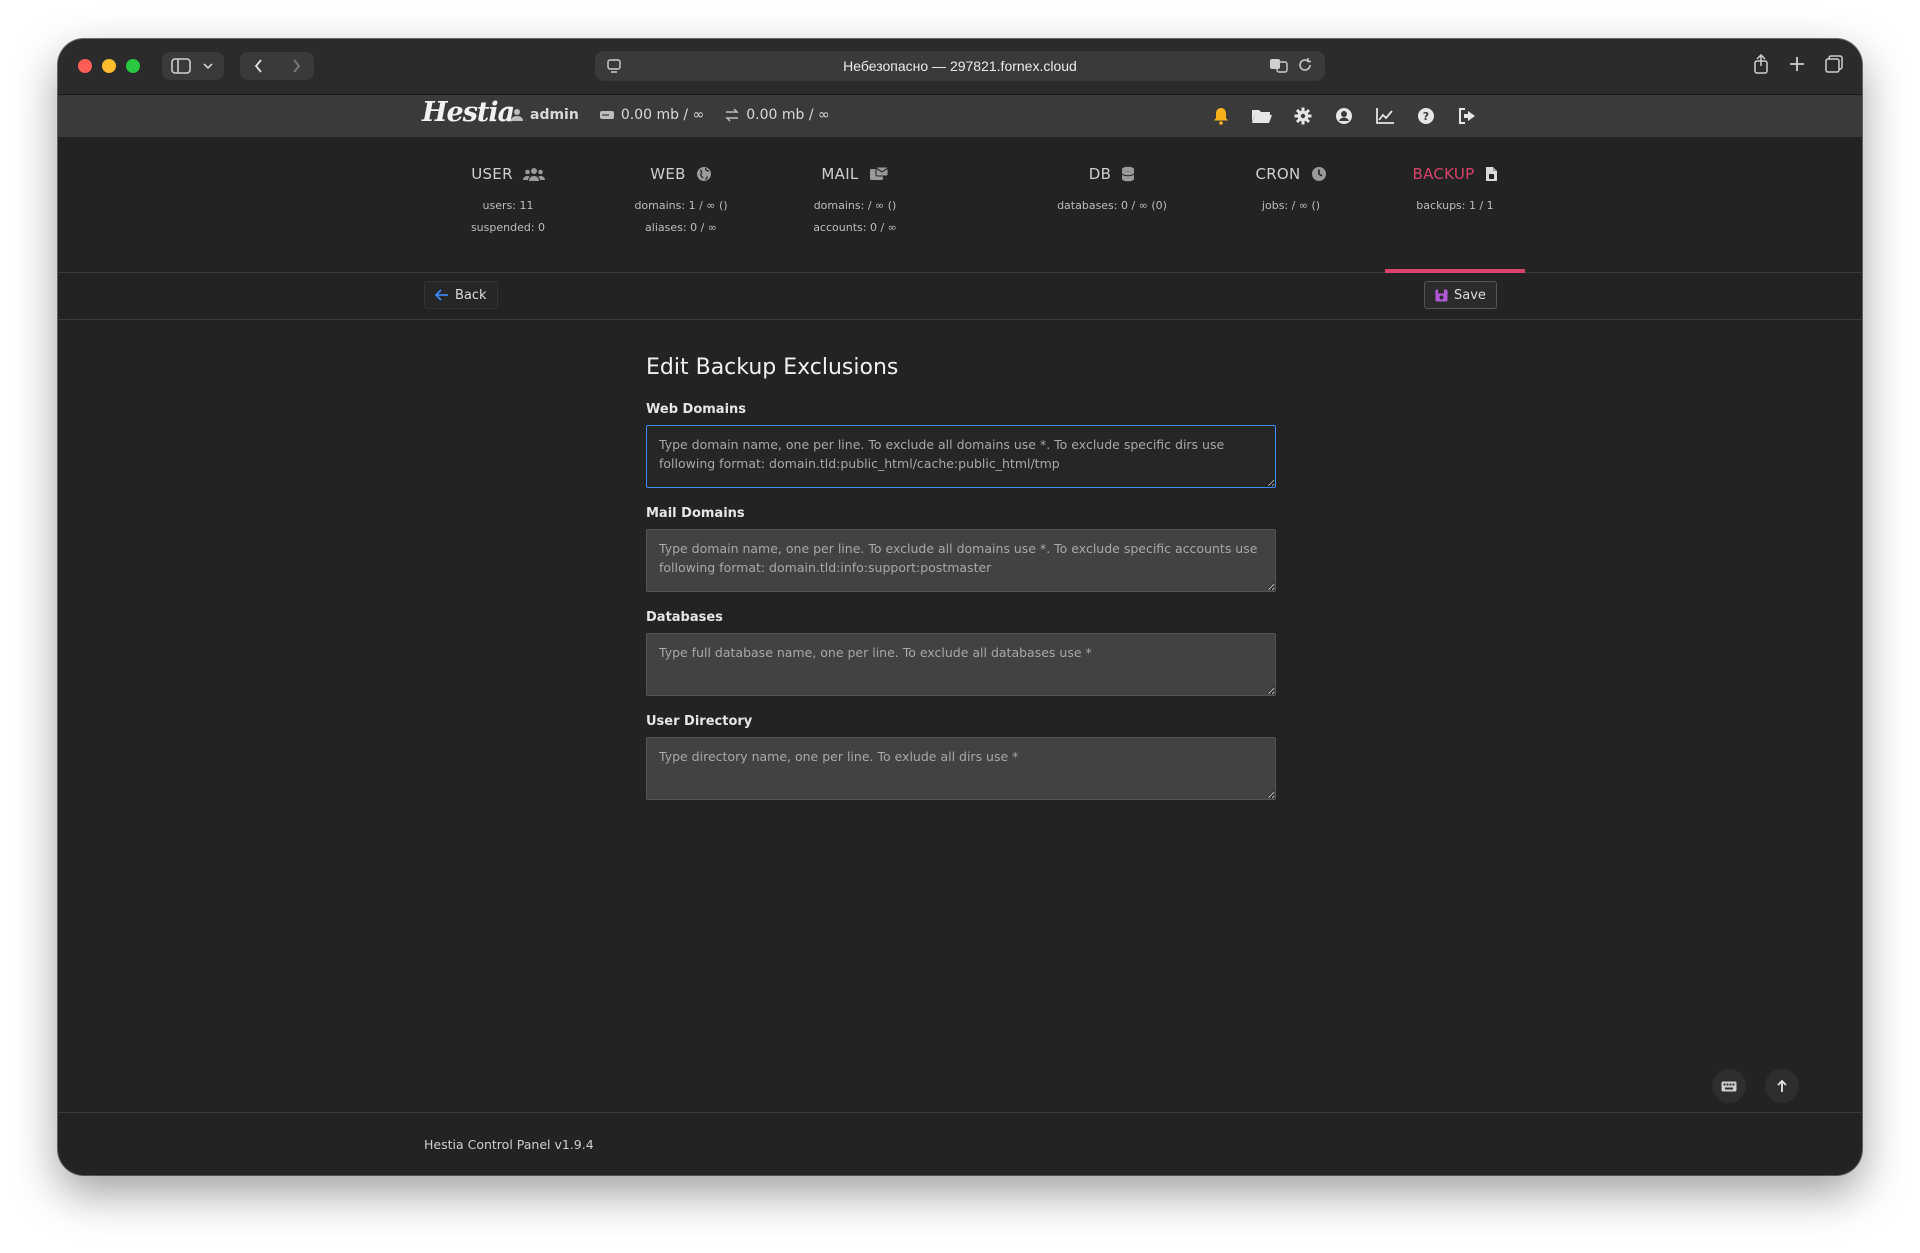  Describe the element at coordinates (855, 227) in the screenshot. I see `tab-mail-stat-accounts: accounts: 0 / ∞` at that location.